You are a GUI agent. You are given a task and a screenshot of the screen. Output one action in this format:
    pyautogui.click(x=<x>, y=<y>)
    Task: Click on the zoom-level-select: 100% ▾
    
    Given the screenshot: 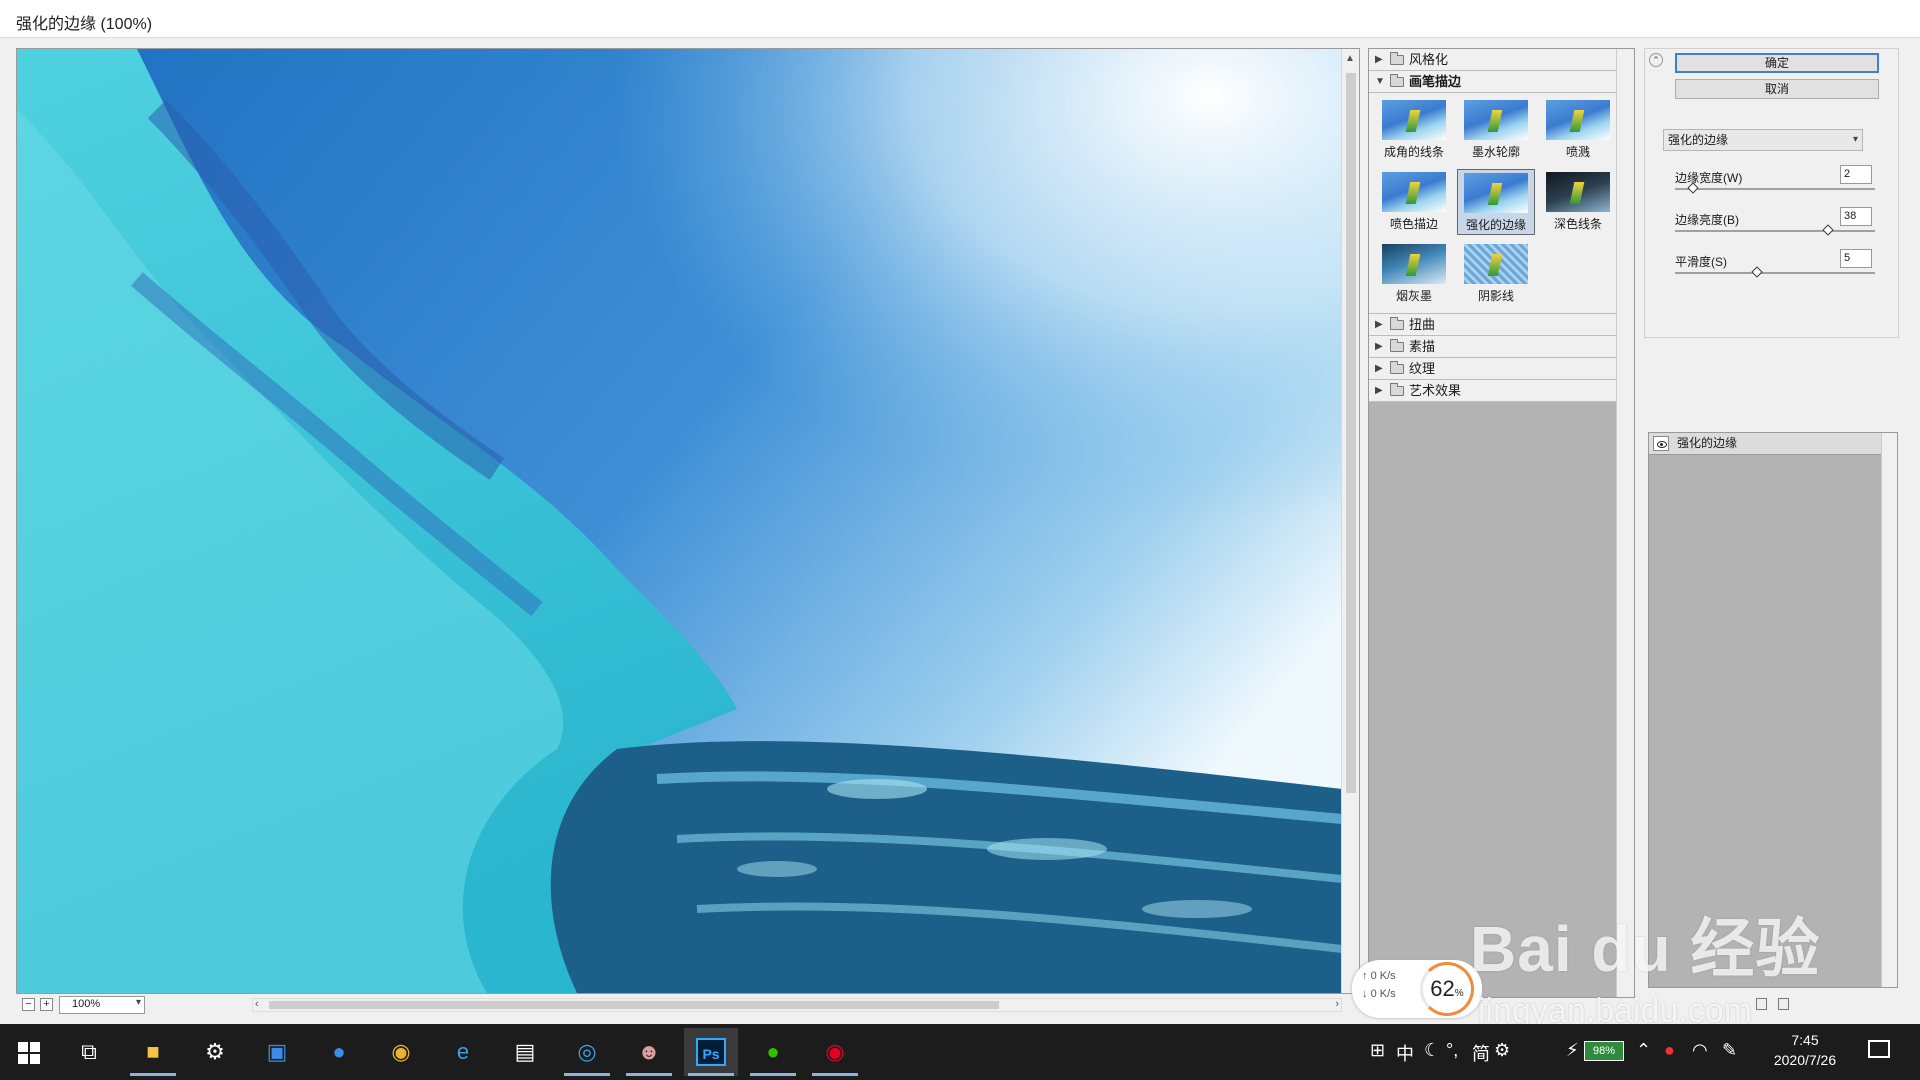 What is the action you would take?
    pyautogui.click(x=102, y=1005)
    